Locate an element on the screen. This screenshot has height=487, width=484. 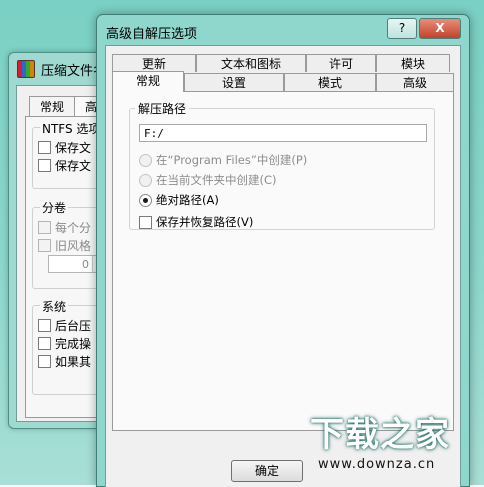
ntfs-option-1: 保存文 is located at coordinates (64, 147).